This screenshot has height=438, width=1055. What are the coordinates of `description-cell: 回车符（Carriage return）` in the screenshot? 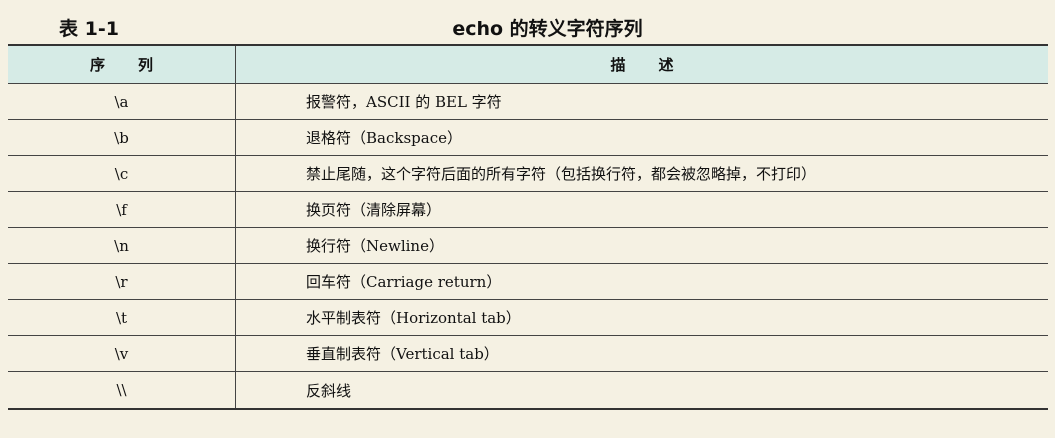 It's located at (404, 282).